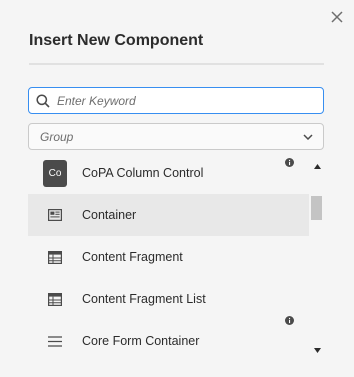  Describe the element at coordinates (43, 100) in the screenshot. I see `search-icon` at that location.